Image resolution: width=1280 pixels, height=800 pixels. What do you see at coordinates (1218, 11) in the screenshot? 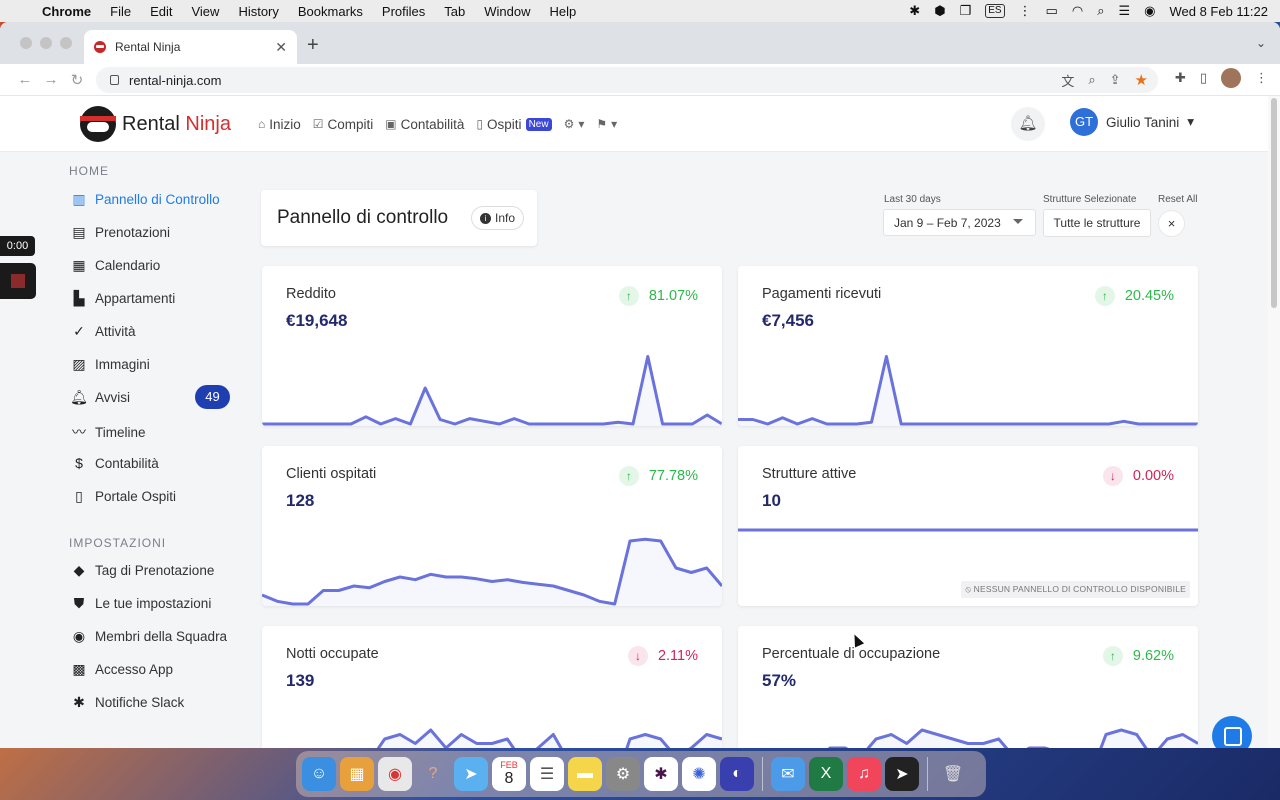
I see `menubar-clock: Wed 8 Feb 11:22` at bounding box center [1218, 11].